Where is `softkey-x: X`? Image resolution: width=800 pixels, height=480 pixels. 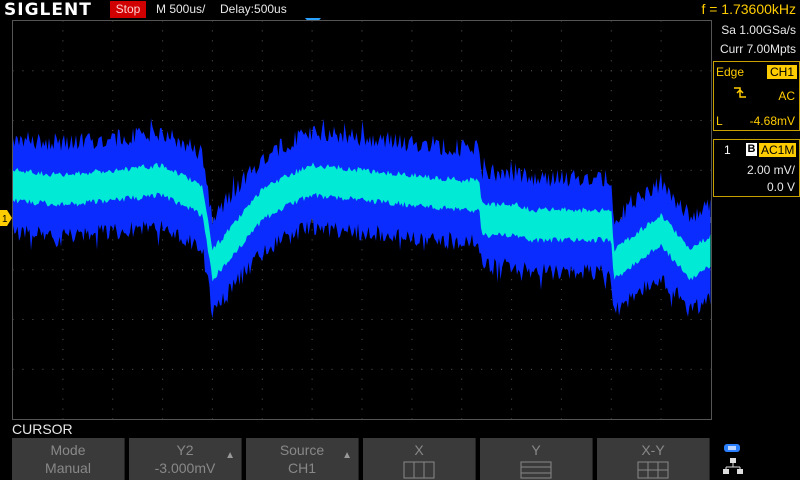
softkey-x: X is located at coordinates (419, 459).